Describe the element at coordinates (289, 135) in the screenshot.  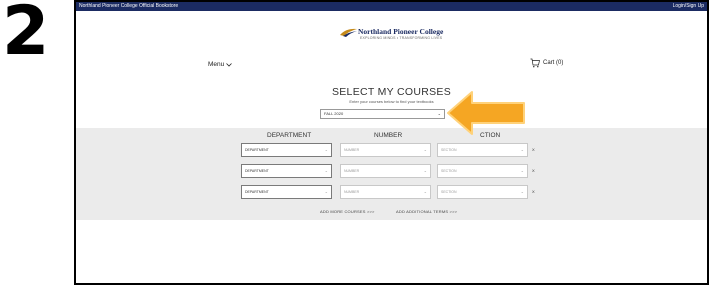
I see `department-header: DEPARTMENT` at that location.